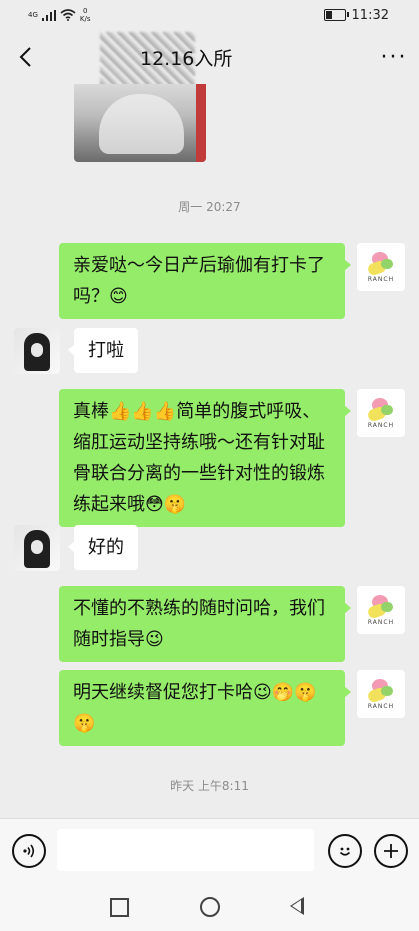 This screenshot has width=419, height=931. What do you see at coordinates (205, 708) in the screenshot?
I see `message-bubble-me: 明天继续督促您打卡哈😉🤭🤫🤫` at bounding box center [205, 708].